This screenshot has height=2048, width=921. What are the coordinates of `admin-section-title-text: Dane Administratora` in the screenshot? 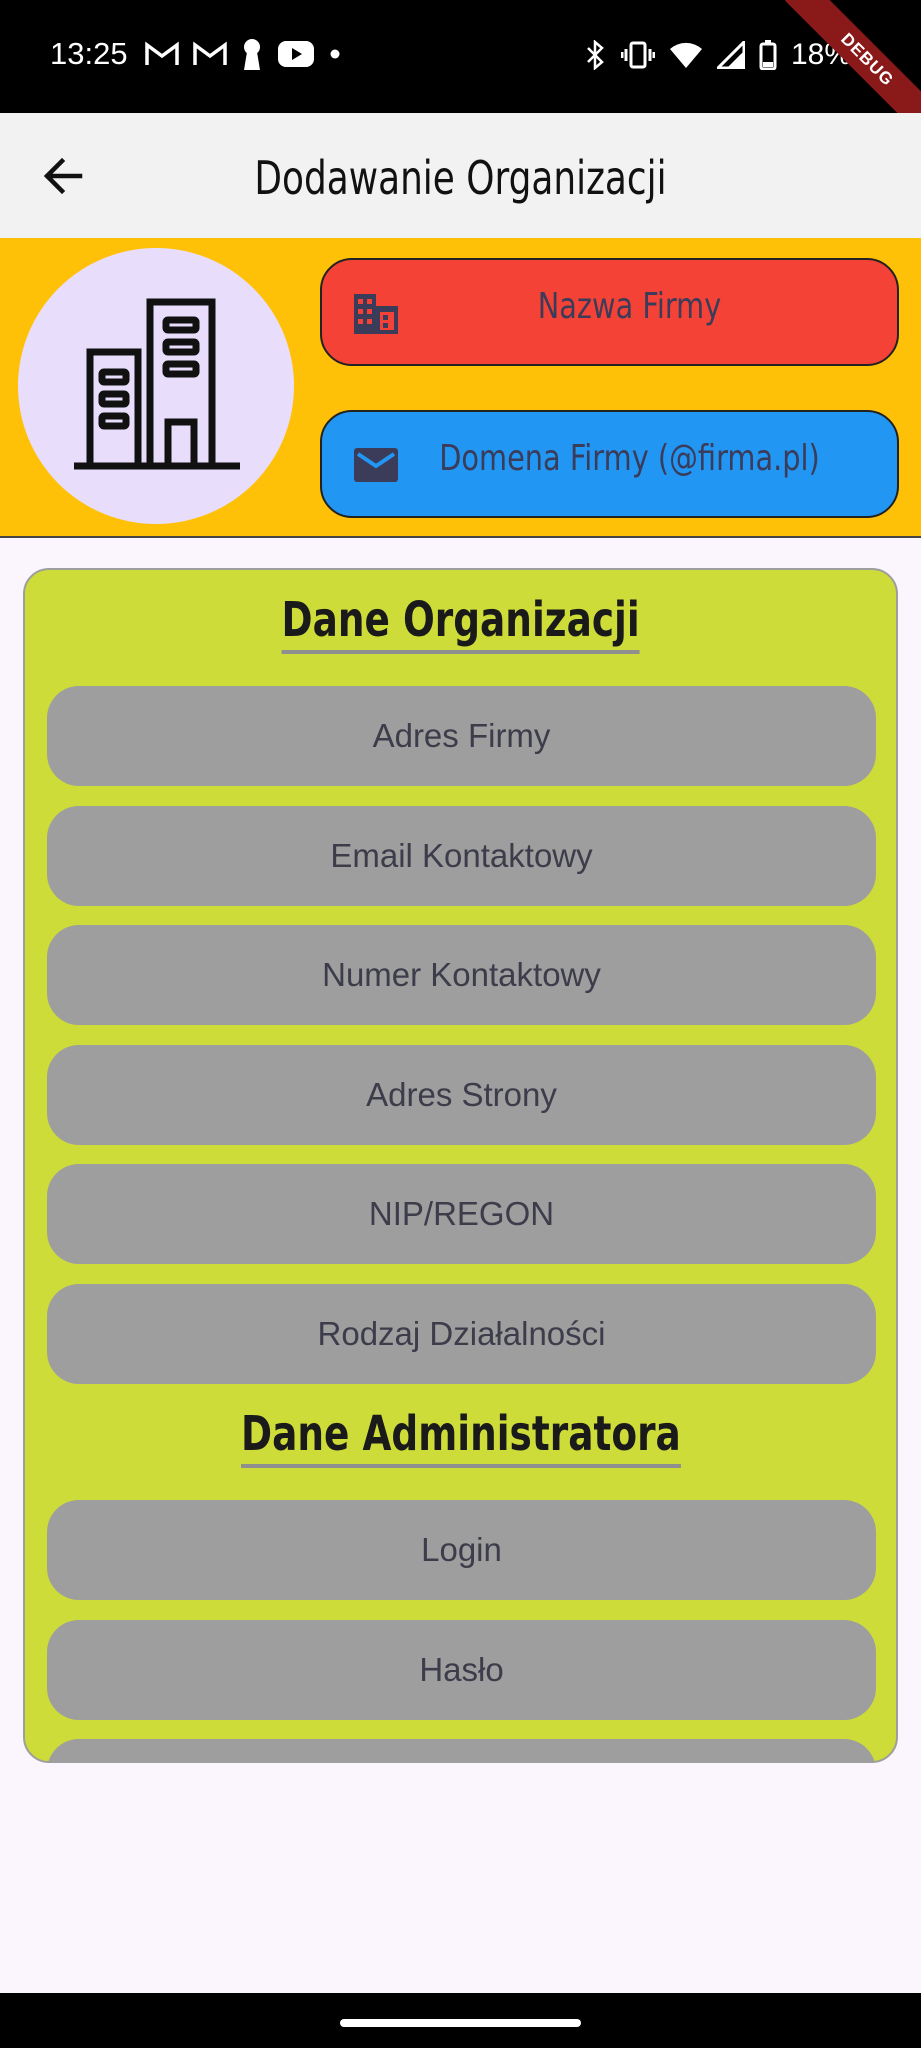 It's located at (460, 1437).